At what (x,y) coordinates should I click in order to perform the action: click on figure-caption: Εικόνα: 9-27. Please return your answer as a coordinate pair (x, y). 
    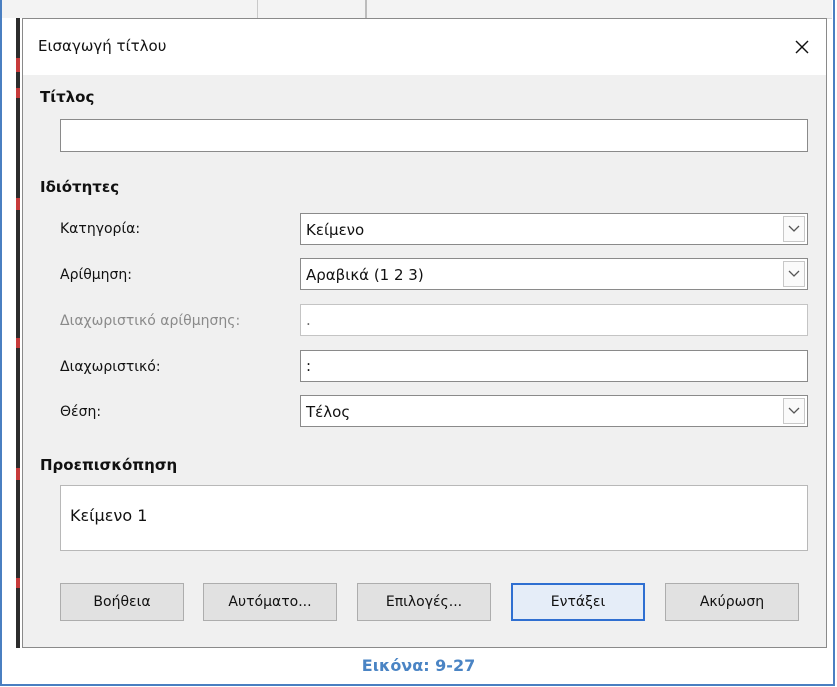
    Looking at the image, I should click on (418, 665).